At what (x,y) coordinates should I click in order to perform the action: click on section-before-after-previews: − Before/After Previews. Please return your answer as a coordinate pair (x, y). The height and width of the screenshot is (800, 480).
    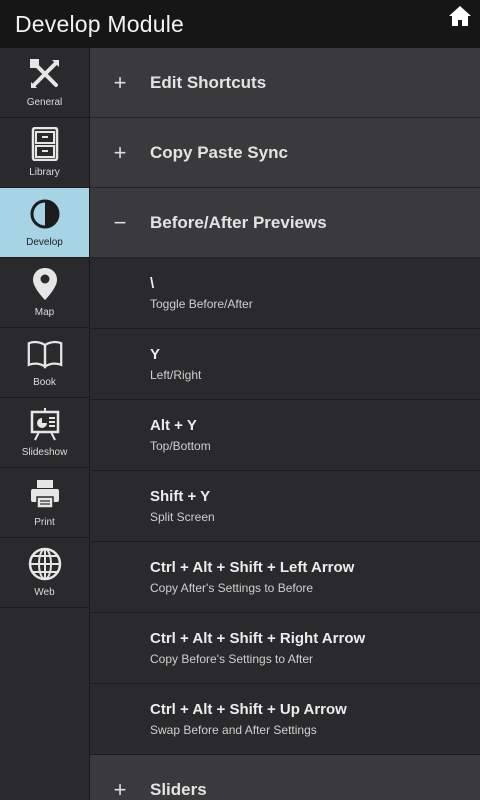
    Looking at the image, I should click on (285, 223).